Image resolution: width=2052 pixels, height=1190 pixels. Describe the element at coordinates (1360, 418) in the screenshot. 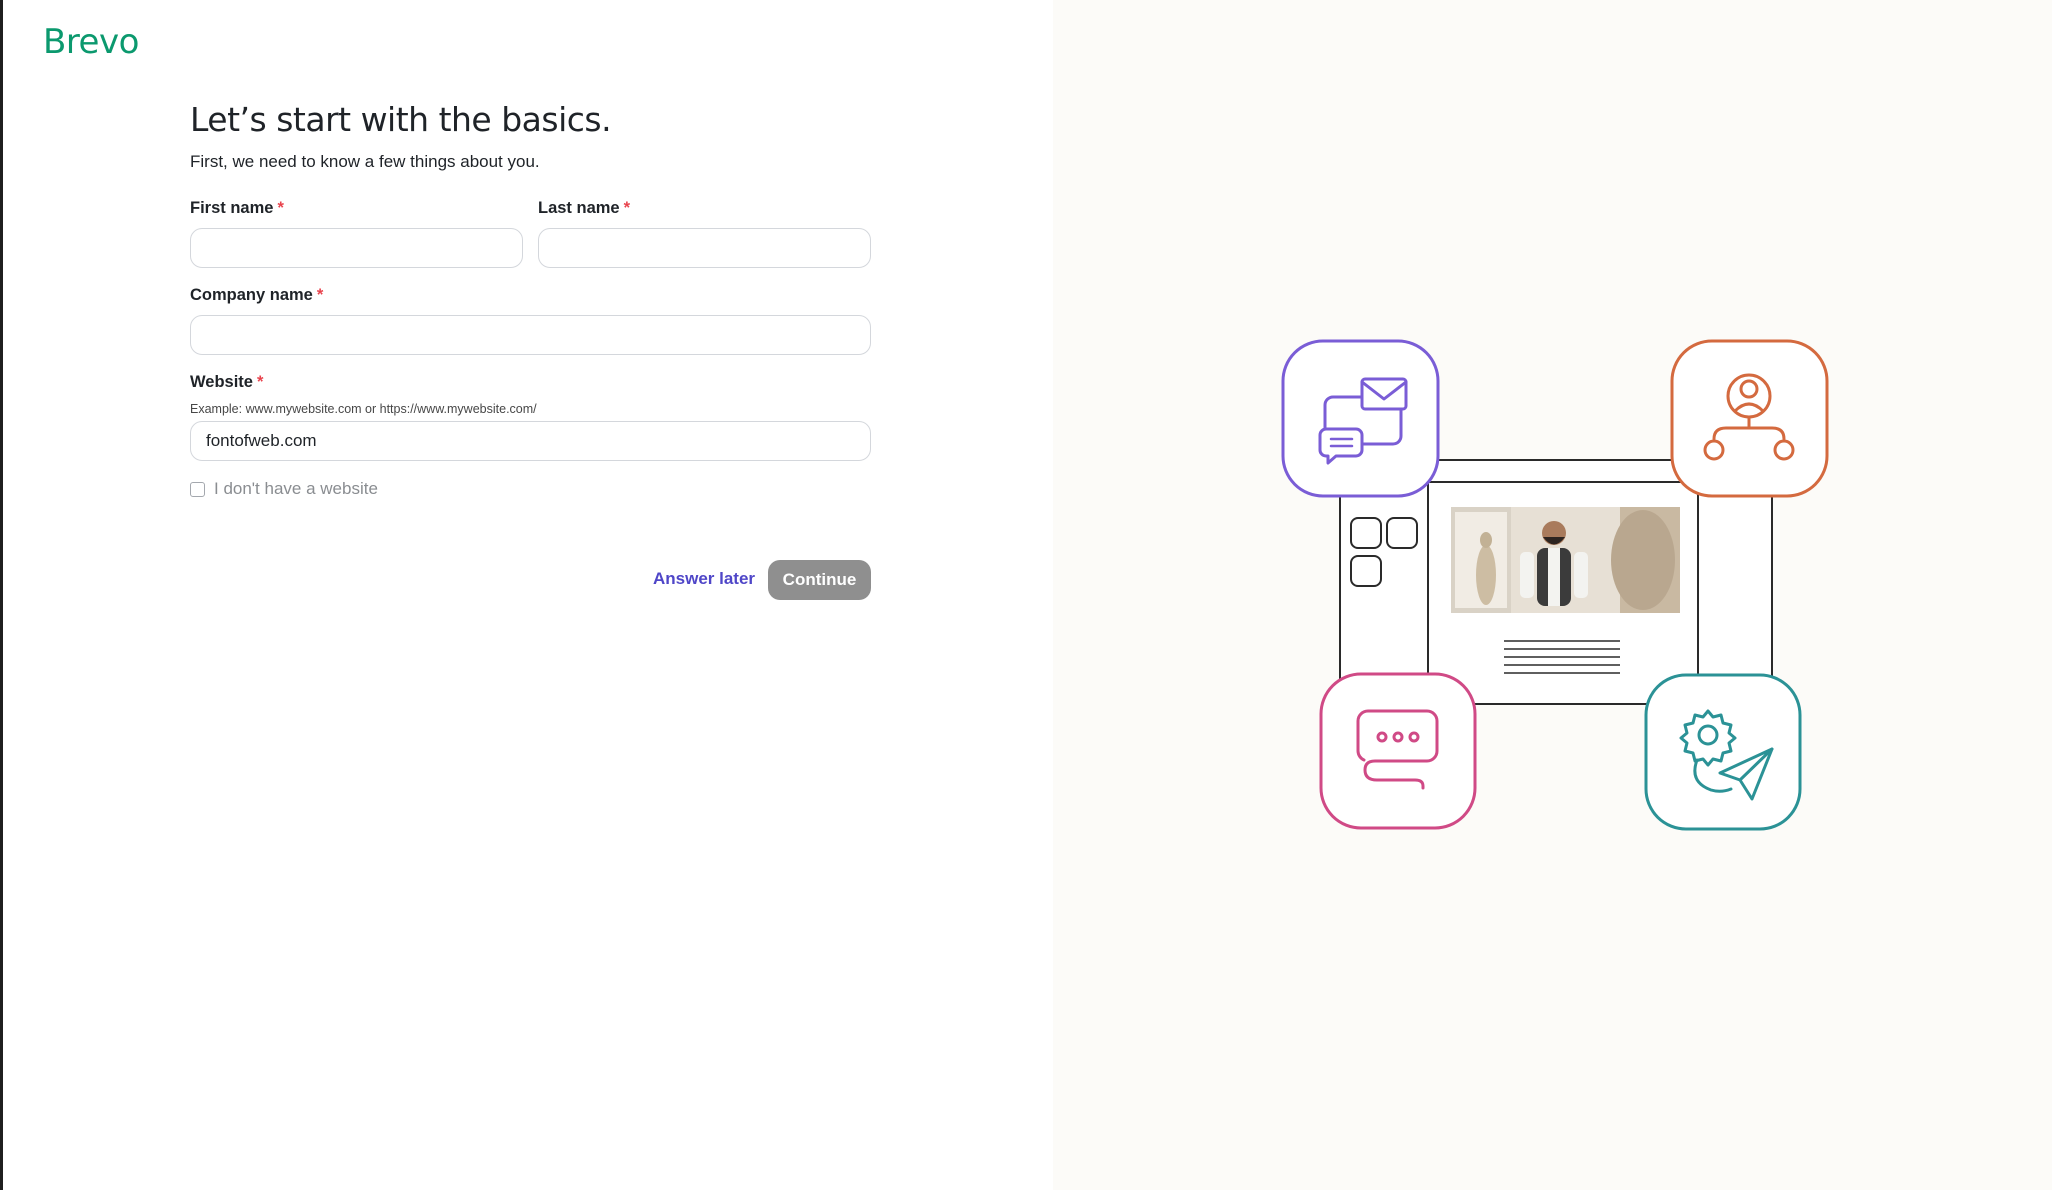

I see `chat-mail-icon` at that location.